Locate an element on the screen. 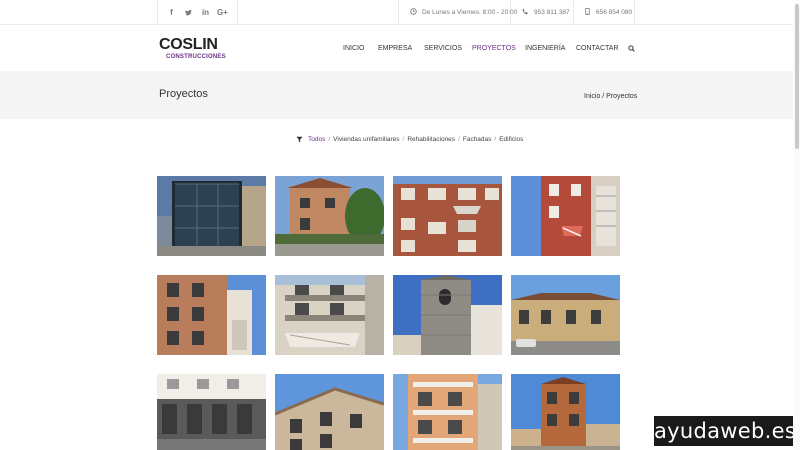 This screenshot has width=800, height=450. linkedin-icon: in is located at coordinates (205, 12).